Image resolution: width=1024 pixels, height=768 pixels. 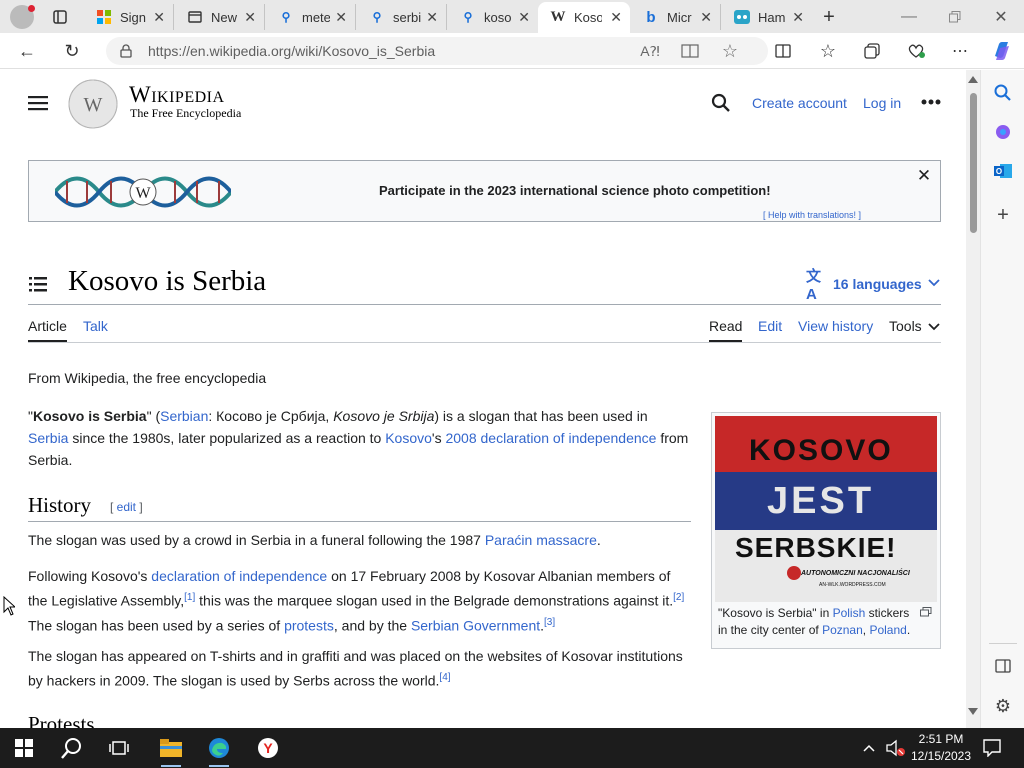 I want to click on windows-start-icon, so click(x=24, y=748).